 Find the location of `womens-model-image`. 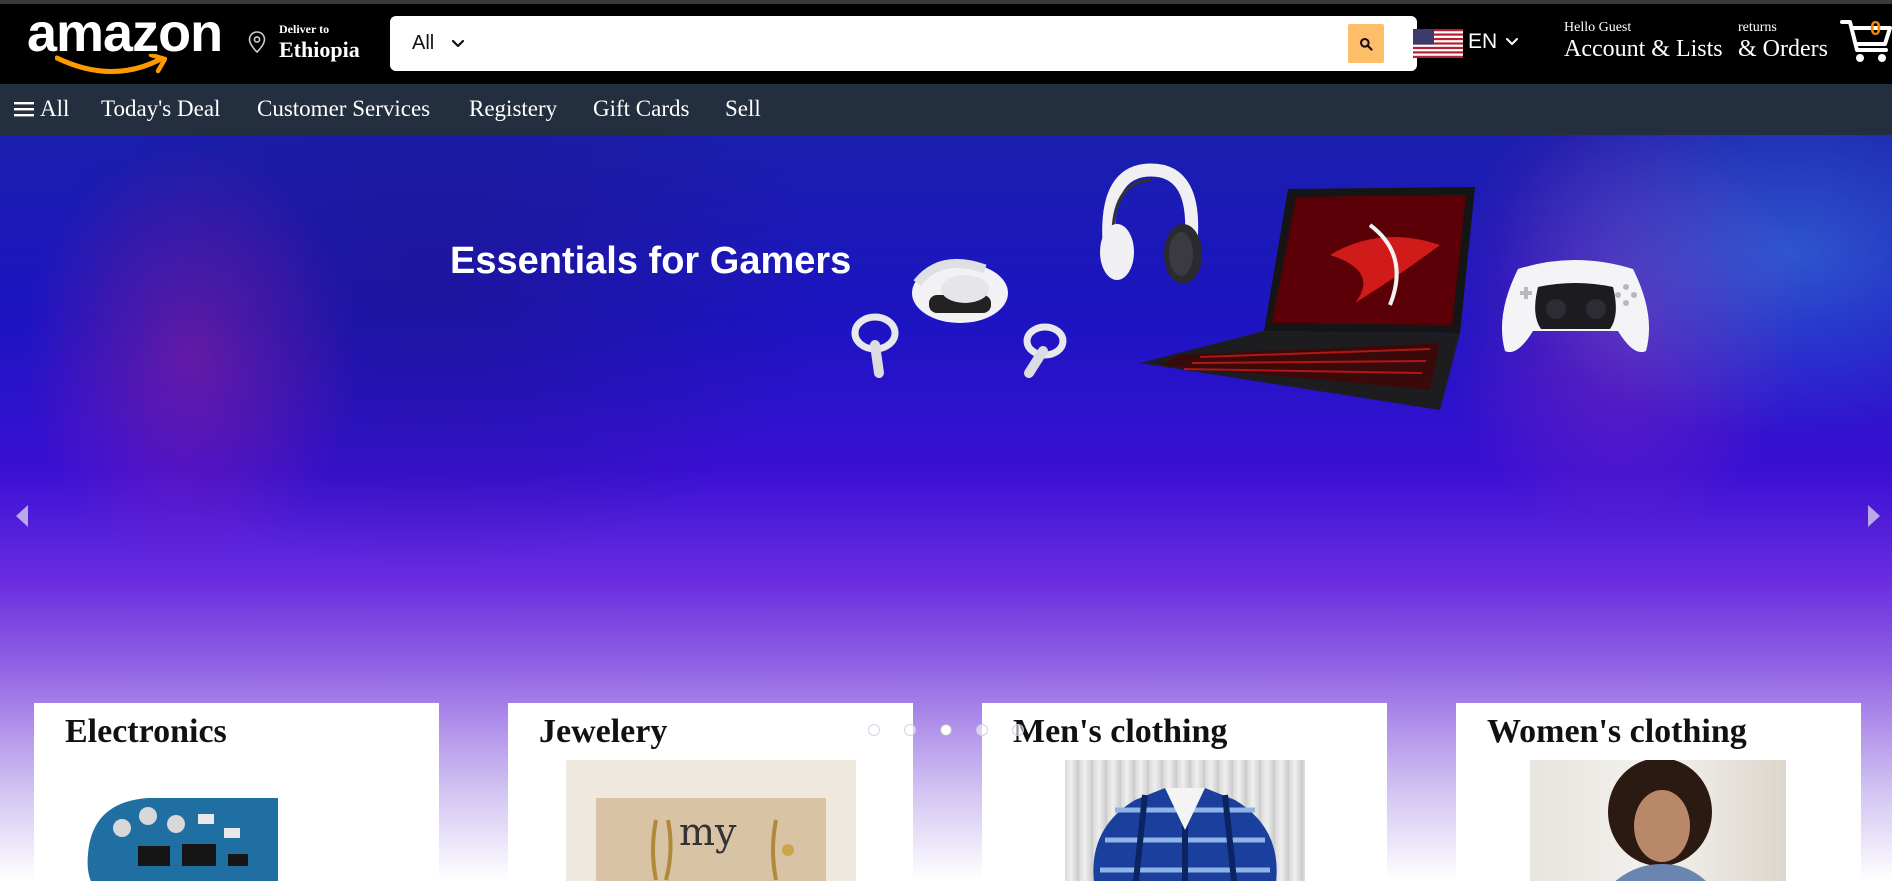

womens-model-image is located at coordinates (1658, 820).